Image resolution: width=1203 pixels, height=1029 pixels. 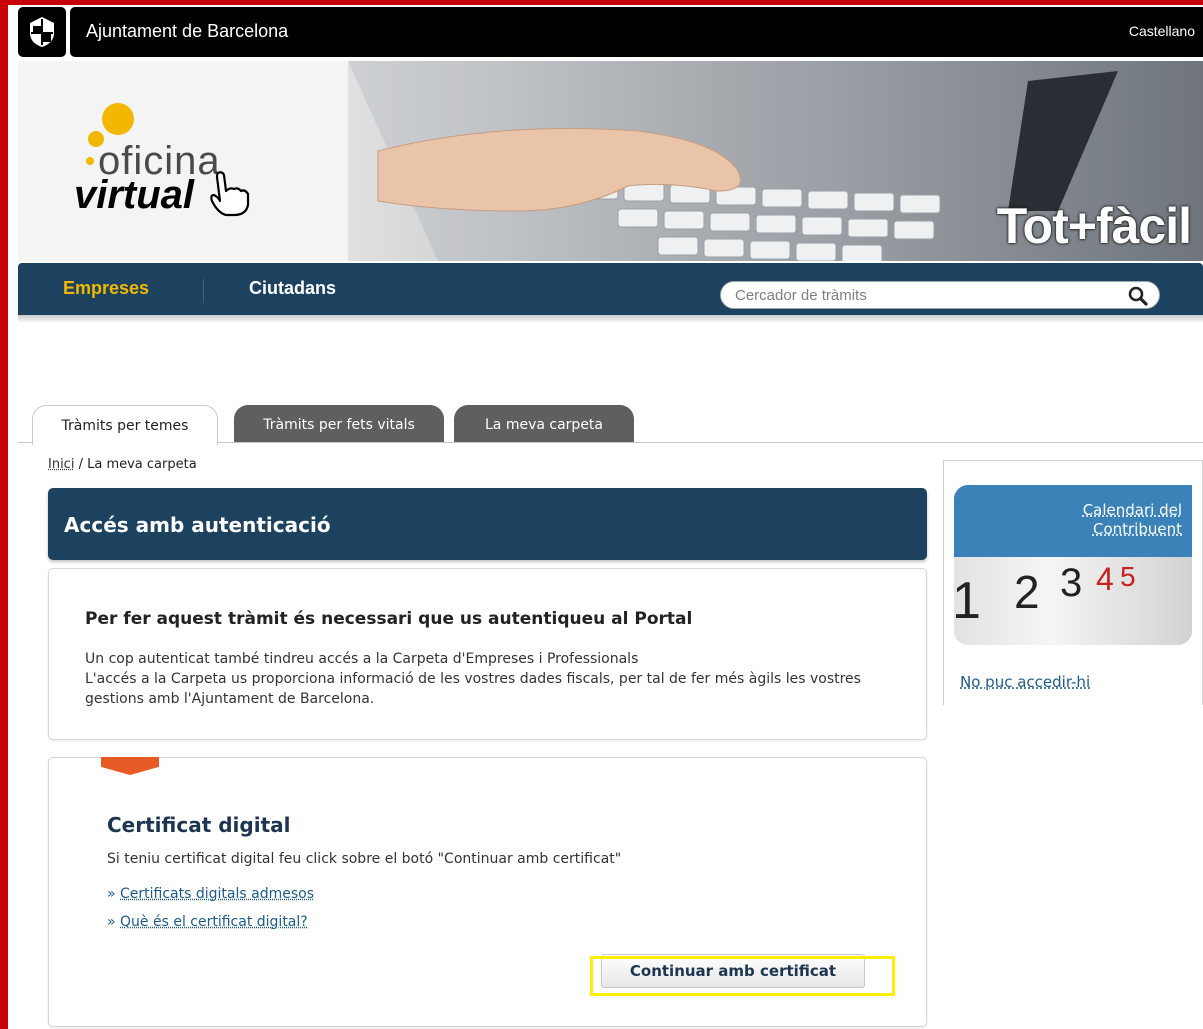 What do you see at coordinates (125, 425) in the screenshot?
I see `tab-tramits-per-temes: Tràmits per temes` at bounding box center [125, 425].